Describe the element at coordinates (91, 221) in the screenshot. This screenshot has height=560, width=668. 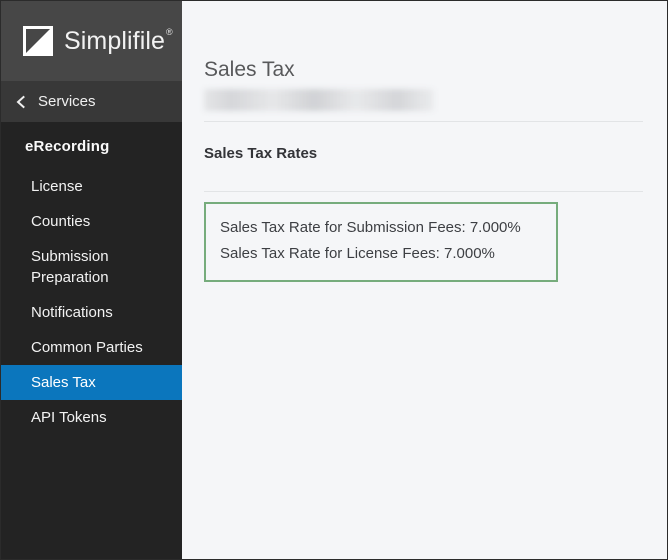
I see `sidebar-item-counties: Counties` at that location.